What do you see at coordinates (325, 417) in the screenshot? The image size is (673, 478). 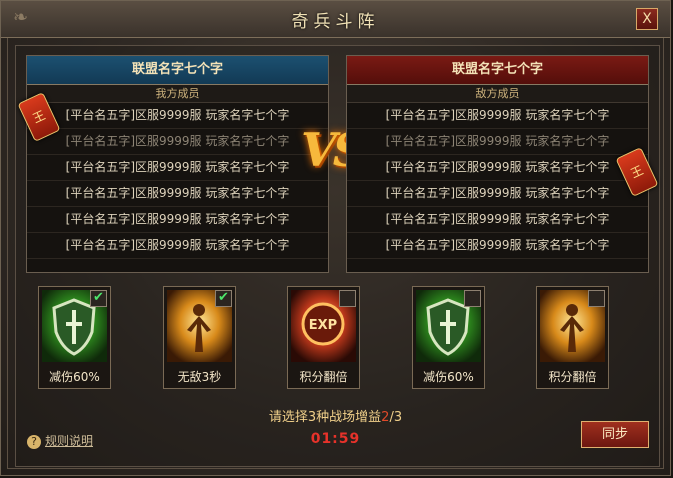 I see `prompt-text: 请选择3种战场增益` at bounding box center [325, 417].